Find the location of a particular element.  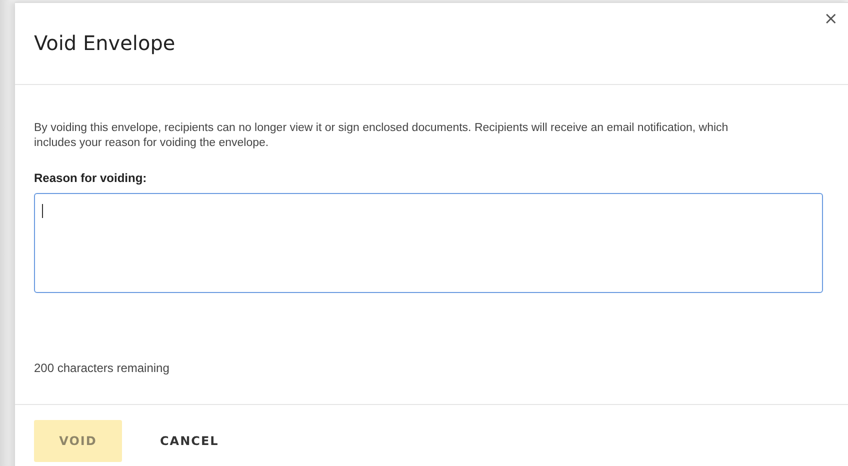

cancel-button: CANCEL is located at coordinates (189, 441).